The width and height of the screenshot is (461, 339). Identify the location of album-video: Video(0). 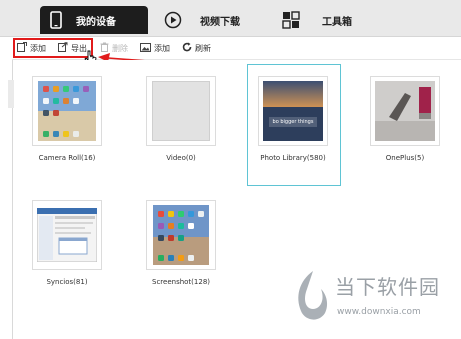
(181, 119).